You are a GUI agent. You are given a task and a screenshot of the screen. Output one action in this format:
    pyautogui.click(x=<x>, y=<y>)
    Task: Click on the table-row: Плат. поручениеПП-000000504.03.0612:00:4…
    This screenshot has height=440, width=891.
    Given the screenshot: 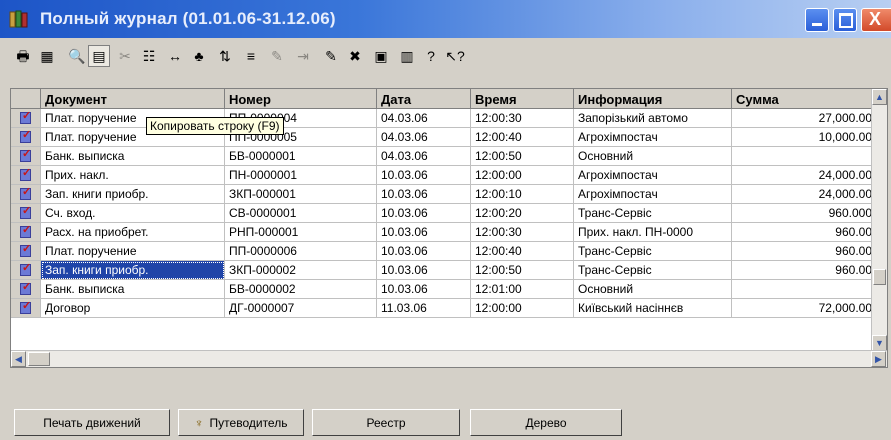 What is the action you would take?
    pyautogui.click(x=444, y=137)
    